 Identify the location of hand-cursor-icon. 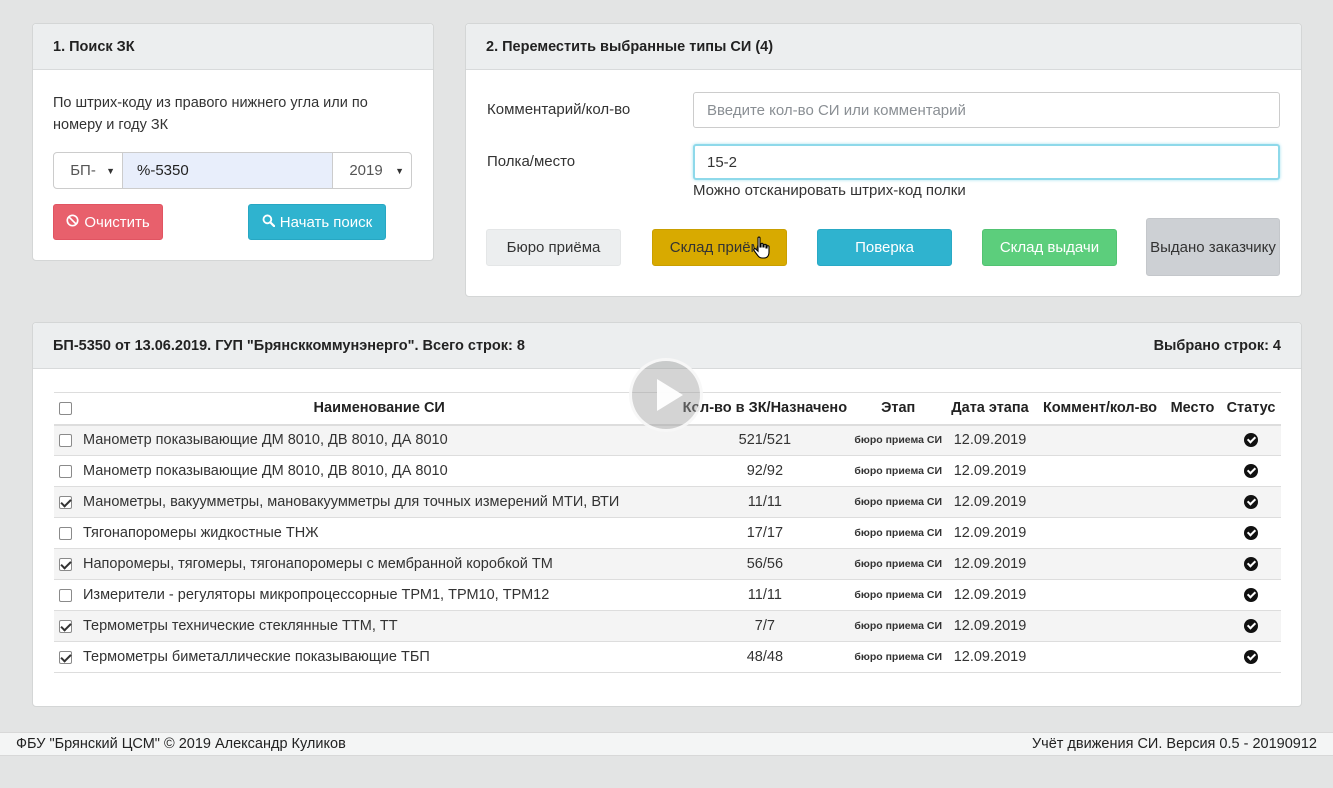
(761, 247).